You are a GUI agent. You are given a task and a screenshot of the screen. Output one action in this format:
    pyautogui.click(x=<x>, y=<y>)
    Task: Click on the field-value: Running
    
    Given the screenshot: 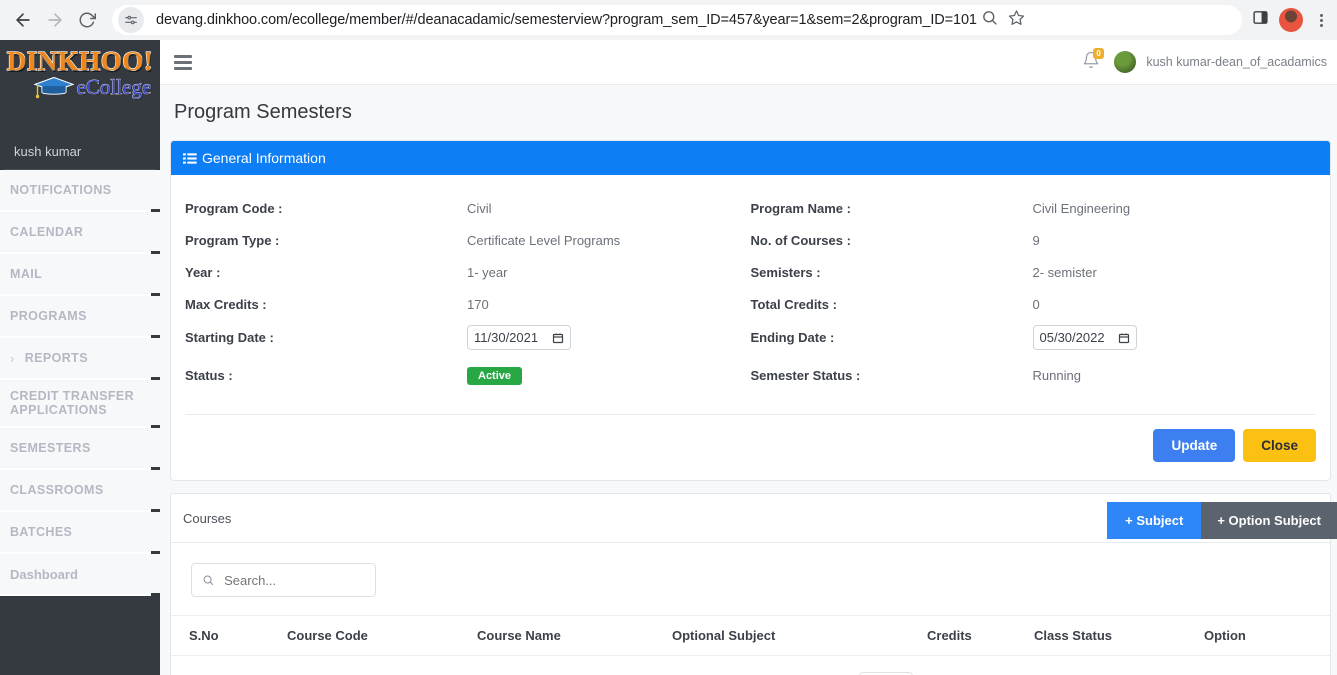 What is the action you would take?
    pyautogui.click(x=1056, y=375)
    